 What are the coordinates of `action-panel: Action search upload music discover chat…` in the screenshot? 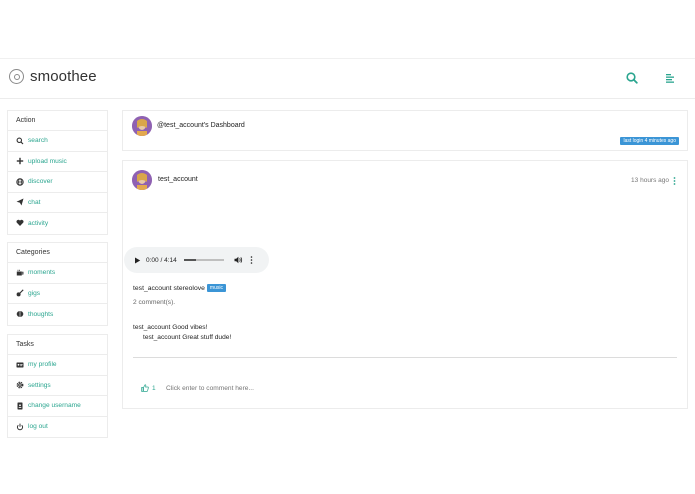 It's located at (57, 172).